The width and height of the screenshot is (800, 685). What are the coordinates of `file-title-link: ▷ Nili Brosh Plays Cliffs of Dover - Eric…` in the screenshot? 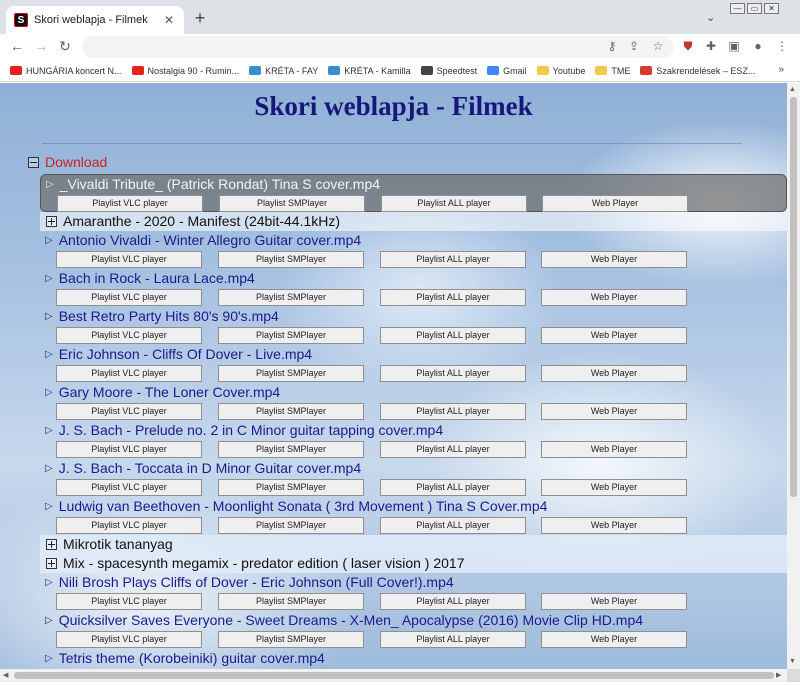 It's located at (249, 582).